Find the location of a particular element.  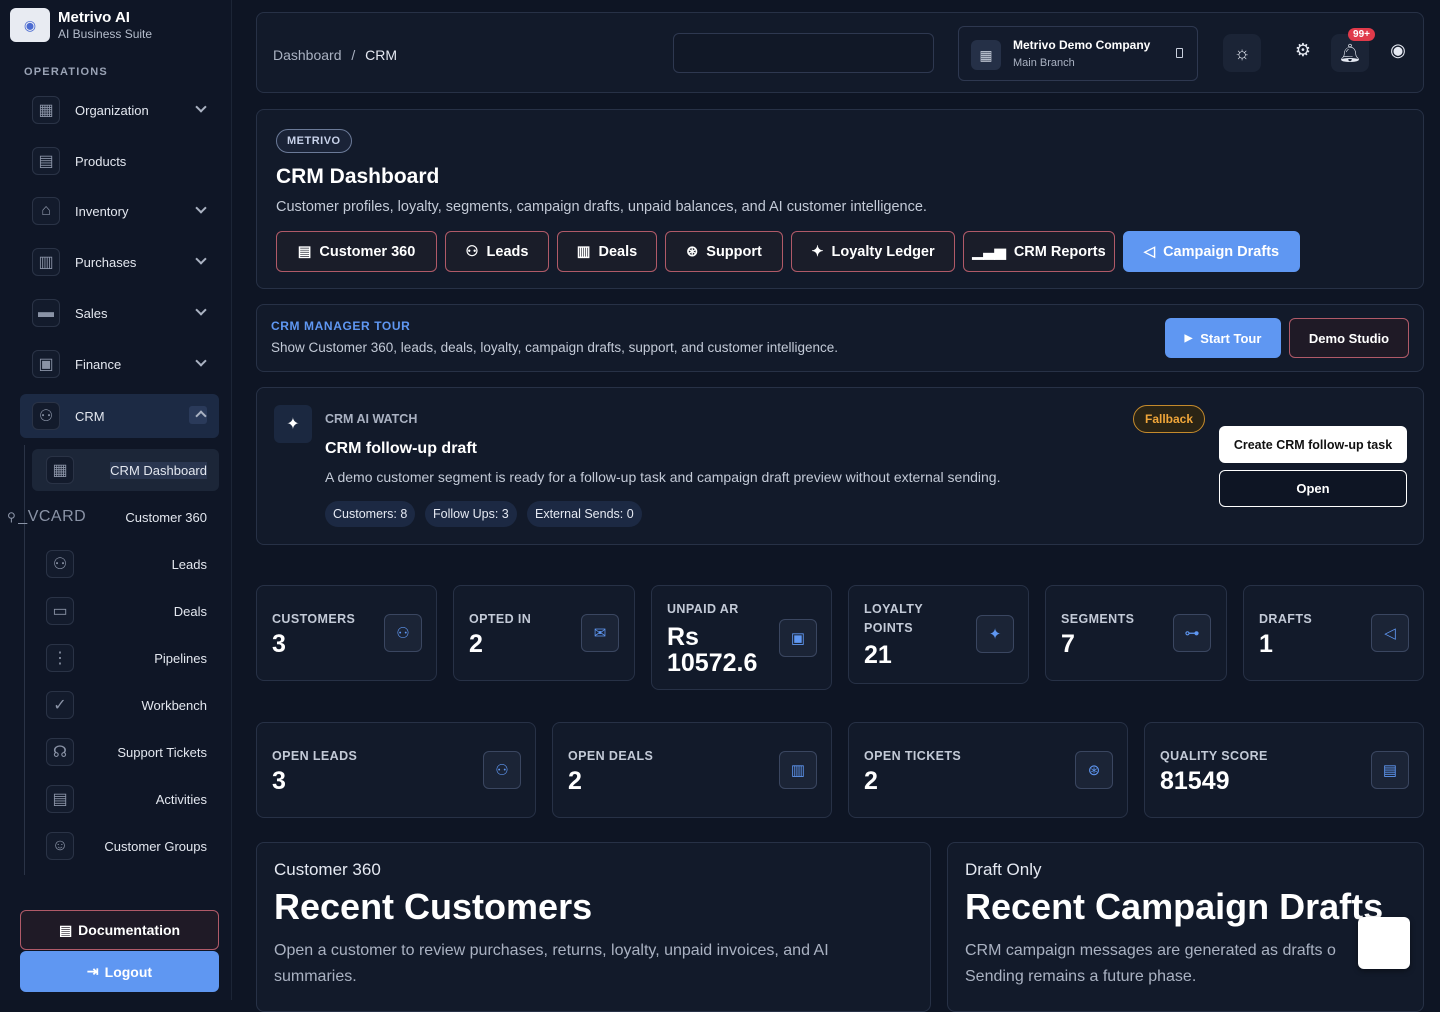

briefcase-icon: ▭ is located at coordinates (60, 611).